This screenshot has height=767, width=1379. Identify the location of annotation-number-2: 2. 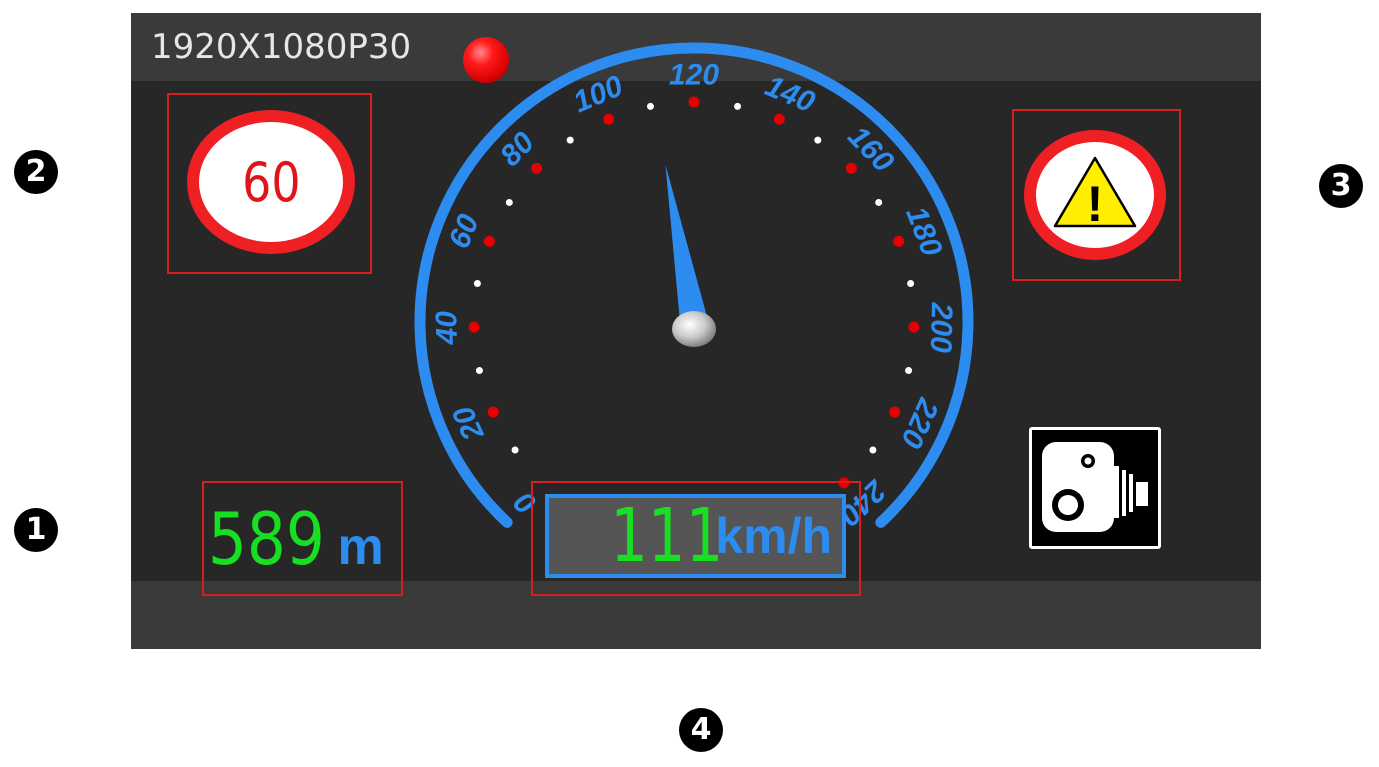
(36, 172).